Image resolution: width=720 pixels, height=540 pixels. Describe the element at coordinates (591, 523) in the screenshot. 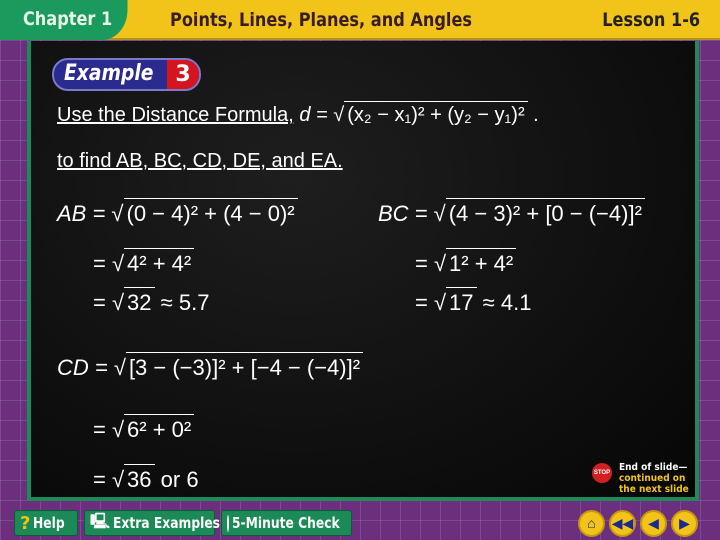

I see `home-icon: ⌂` at that location.